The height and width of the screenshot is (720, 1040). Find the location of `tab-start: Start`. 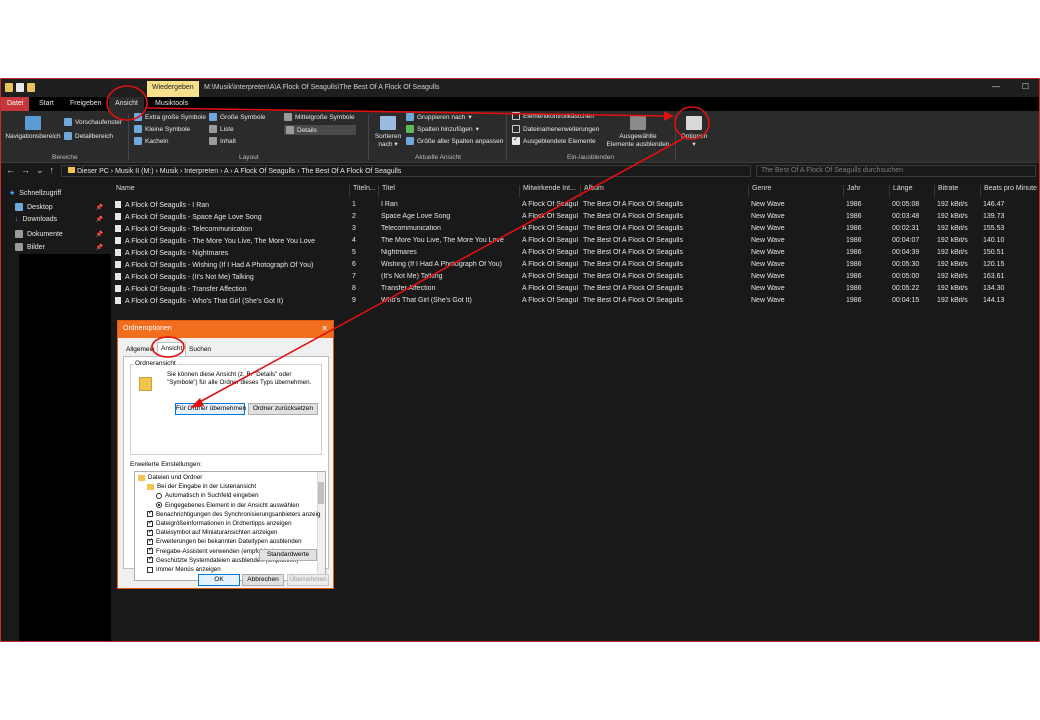

tab-start: Start is located at coordinates (46, 104).